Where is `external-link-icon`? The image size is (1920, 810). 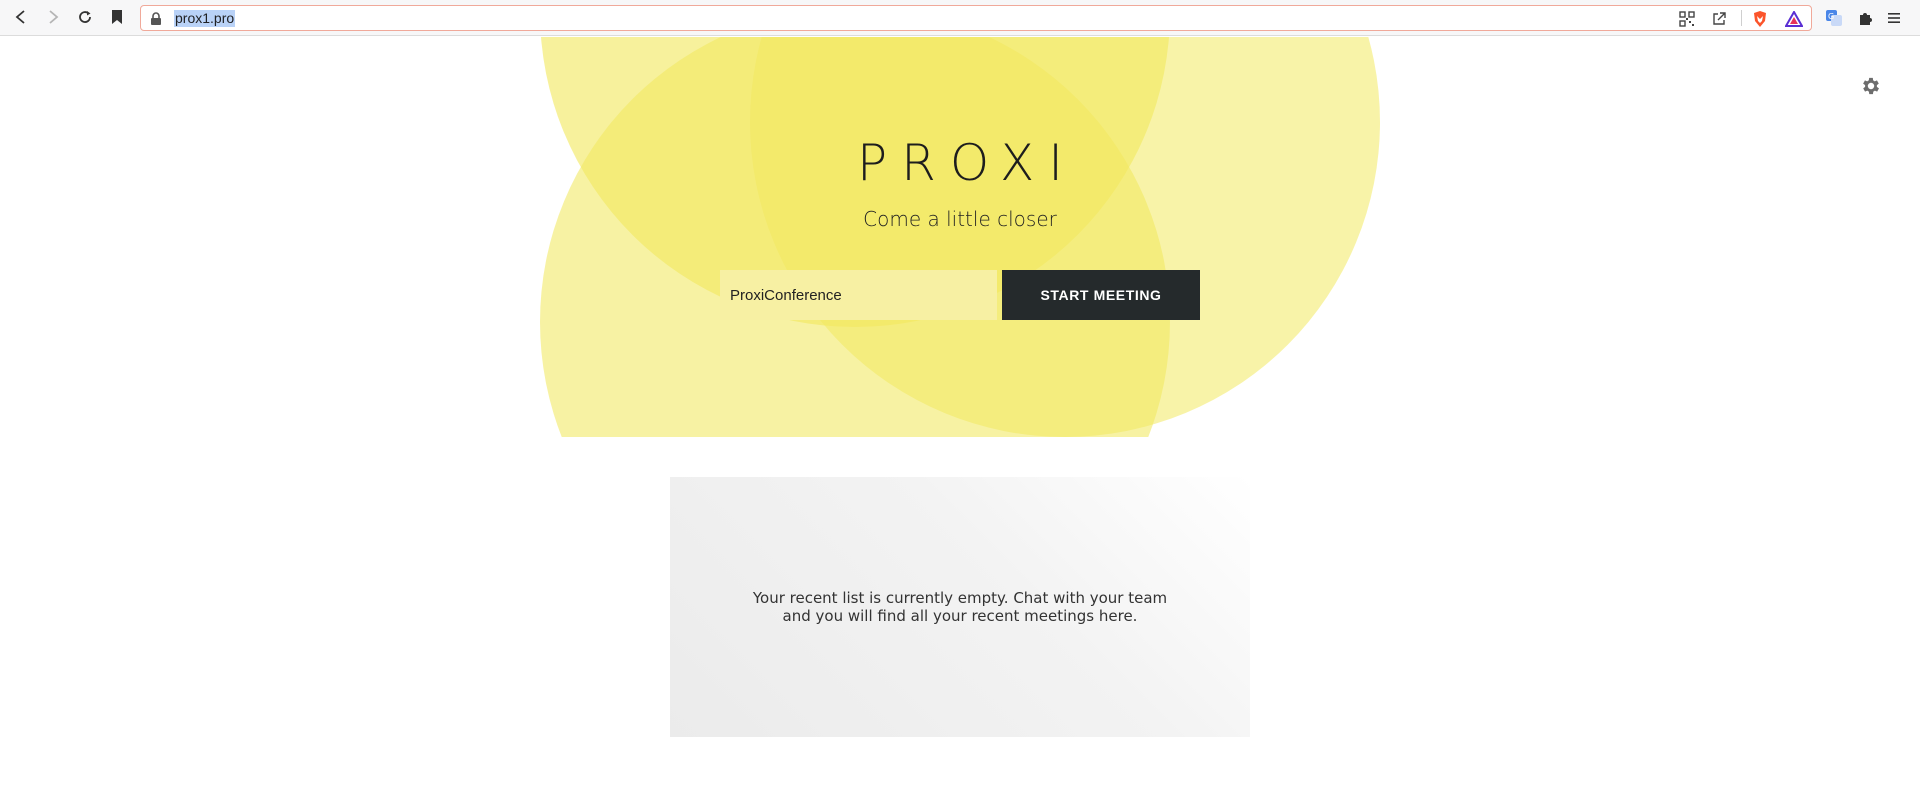
external-link-icon is located at coordinates (1719, 19).